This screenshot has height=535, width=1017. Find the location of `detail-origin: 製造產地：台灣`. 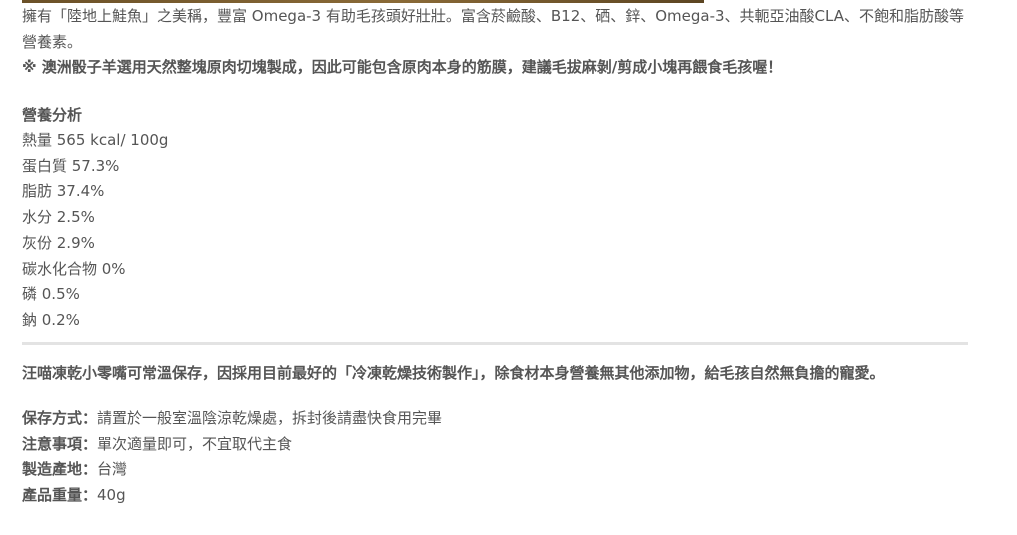

detail-origin: 製造產地：台灣 is located at coordinates (495, 470).